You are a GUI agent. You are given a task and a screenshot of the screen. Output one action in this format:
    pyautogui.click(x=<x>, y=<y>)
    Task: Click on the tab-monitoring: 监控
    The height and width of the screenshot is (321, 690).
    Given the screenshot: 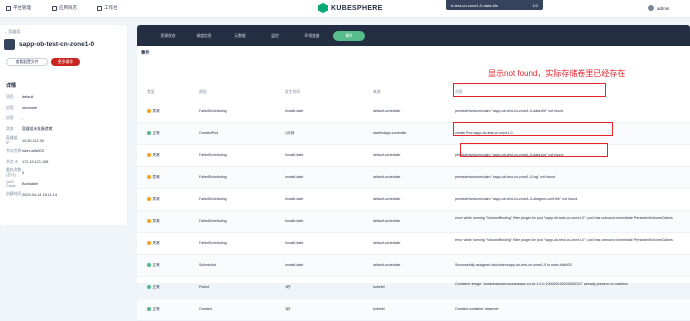 What is the action you would take?
    pyautogui.click(x=275, y=36)
    